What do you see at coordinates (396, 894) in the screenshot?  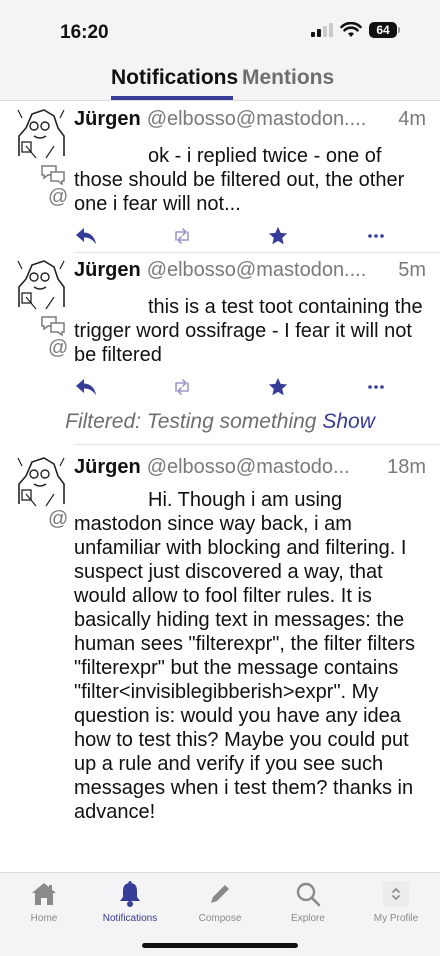 I see `sort-chevrons-icon` at bounding box center [396, 894].